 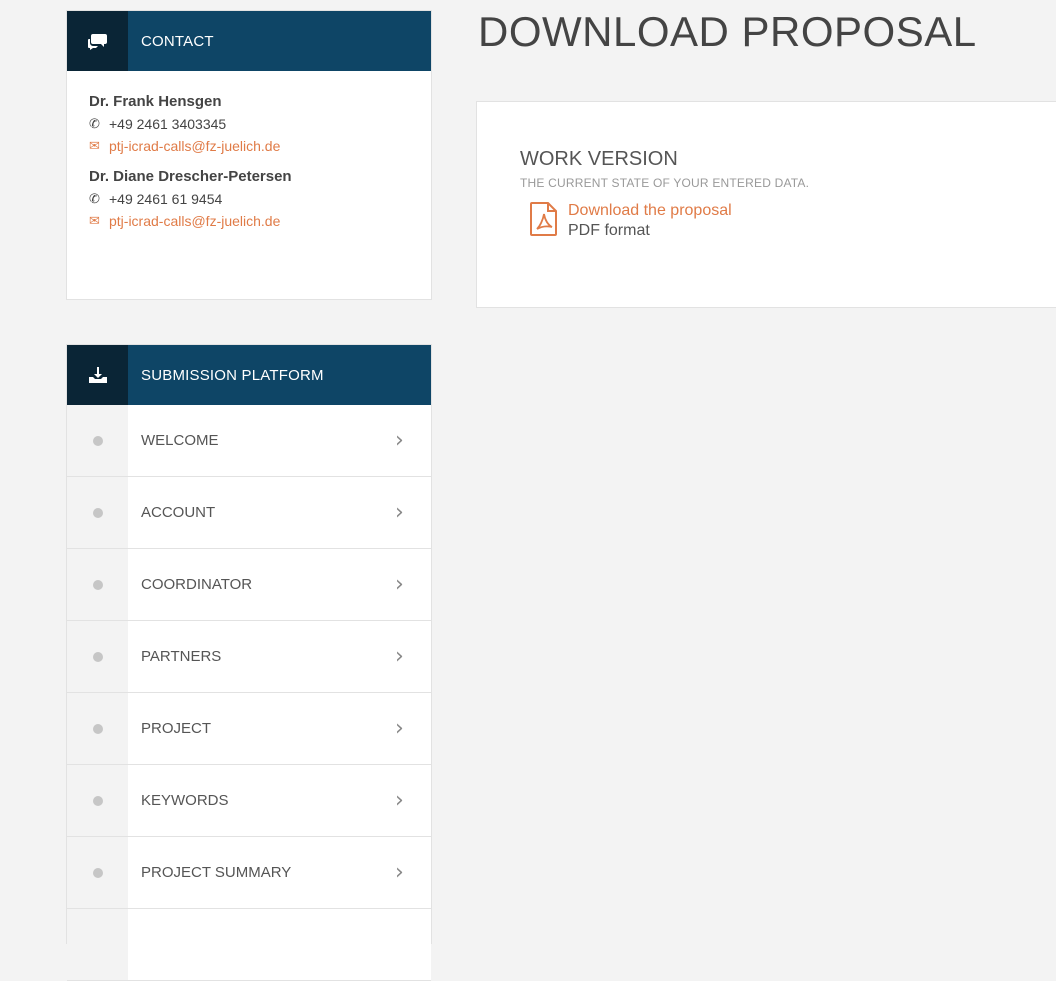 I want to click on platform-header: SUBMISSION PLATFORM, so click(x=249, y=375).